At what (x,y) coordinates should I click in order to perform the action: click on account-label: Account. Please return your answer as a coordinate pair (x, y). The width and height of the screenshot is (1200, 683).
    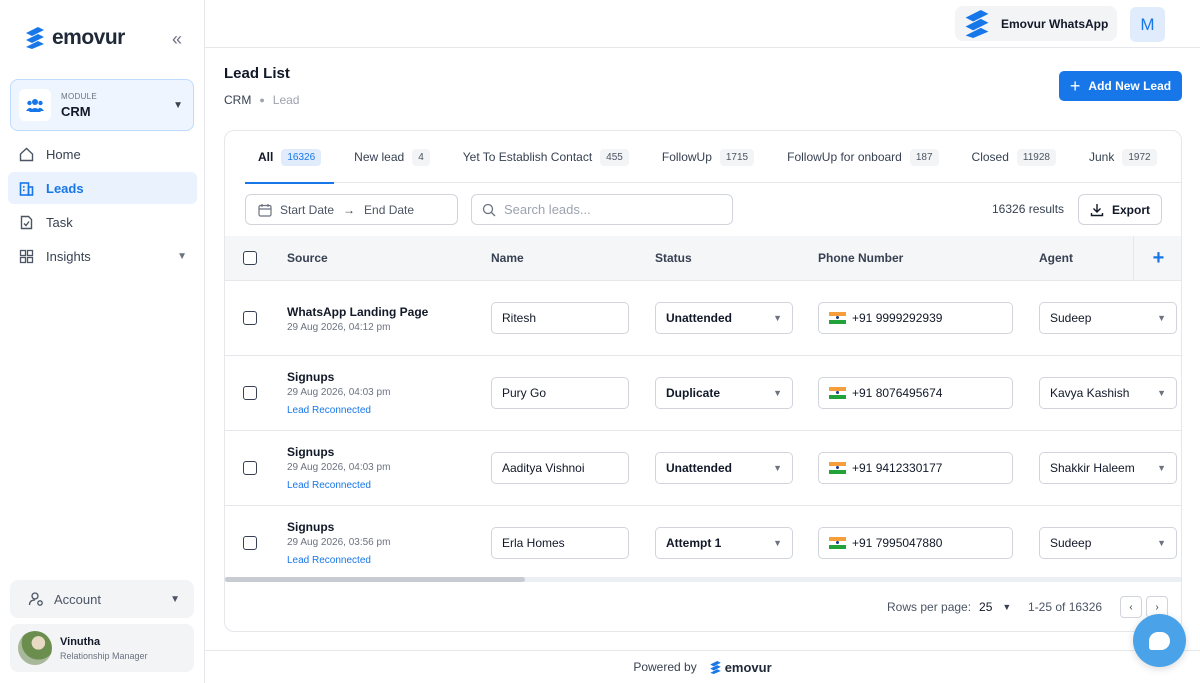
    Looking at the image, I should click on (77, 599).